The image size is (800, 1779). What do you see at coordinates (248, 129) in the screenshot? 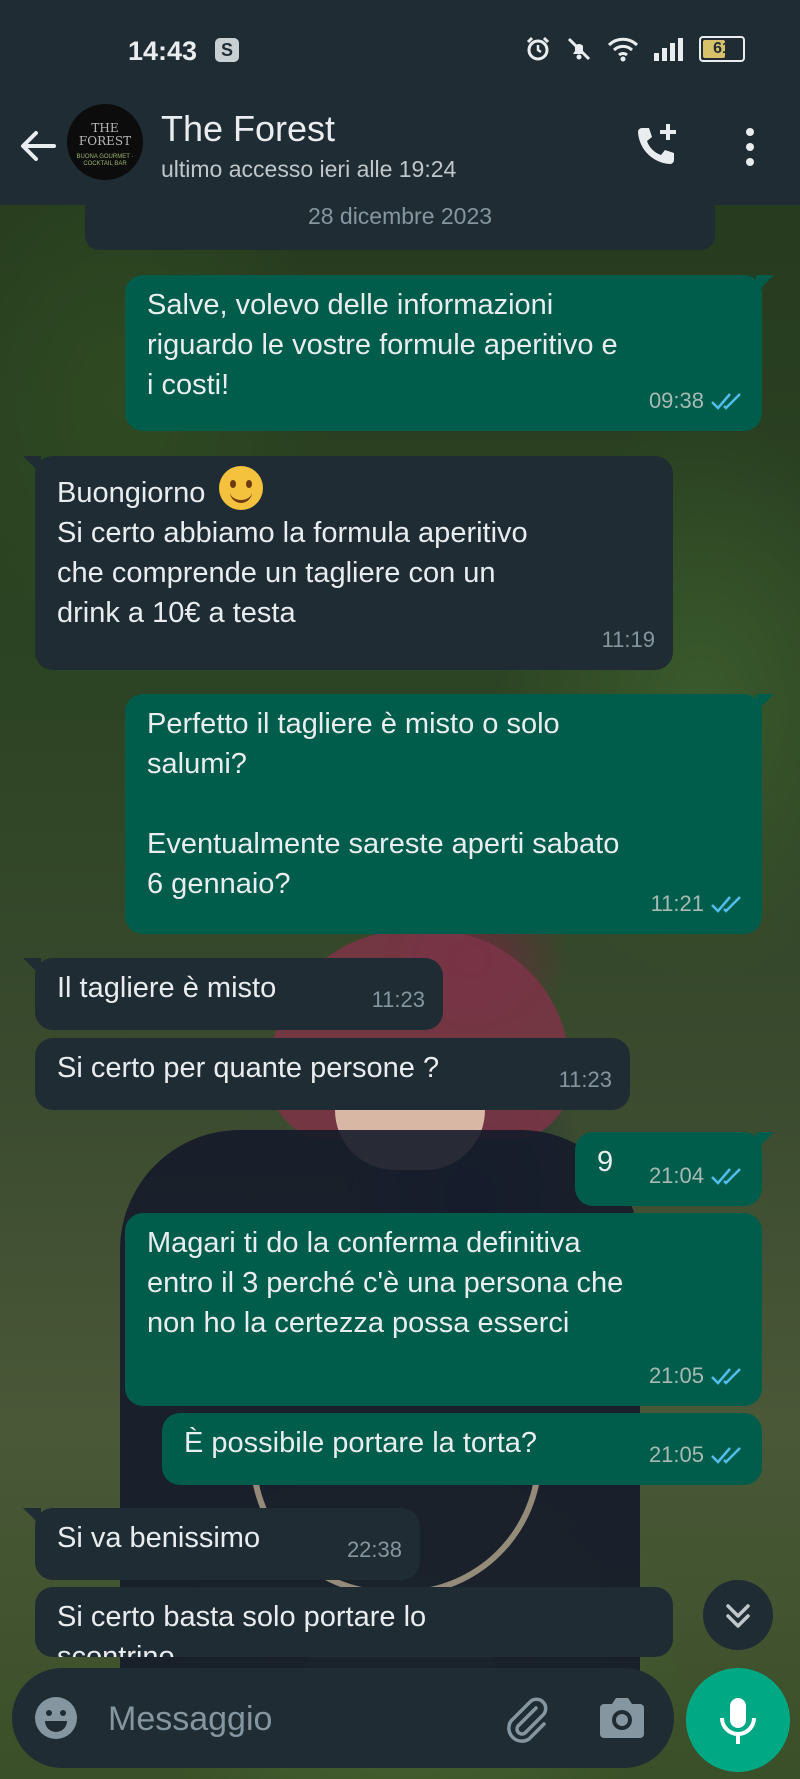
I see `contact-name: The Forest` at bounding box center [248, 129].